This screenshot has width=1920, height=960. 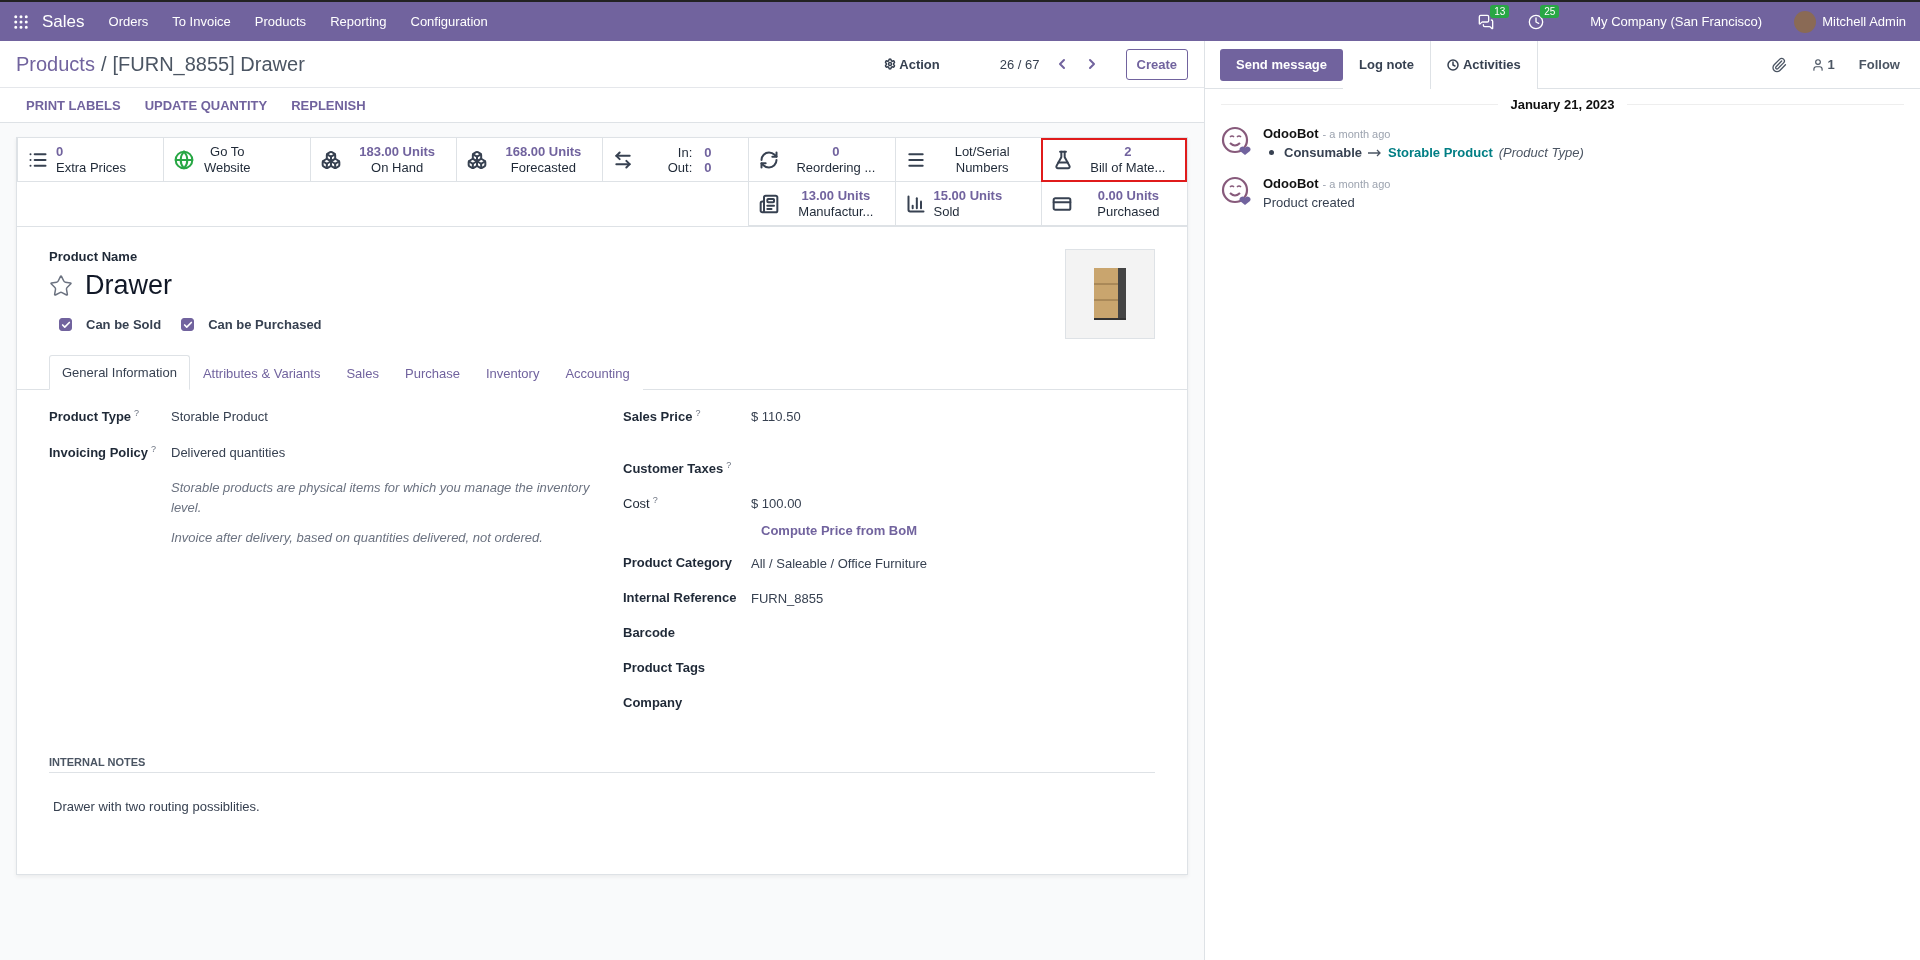 I want to click on bullet-icon, so click(x=1271, y=152).